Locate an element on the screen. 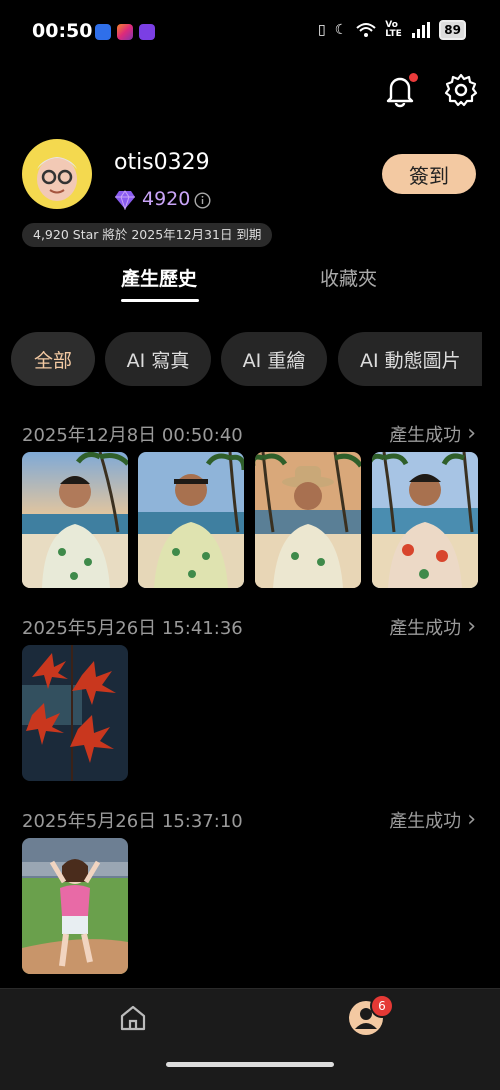 Image resolution: width=500 pixels, height=1090 pixels. tab-history: 產生歷史 is located at coordinates (159, 277).